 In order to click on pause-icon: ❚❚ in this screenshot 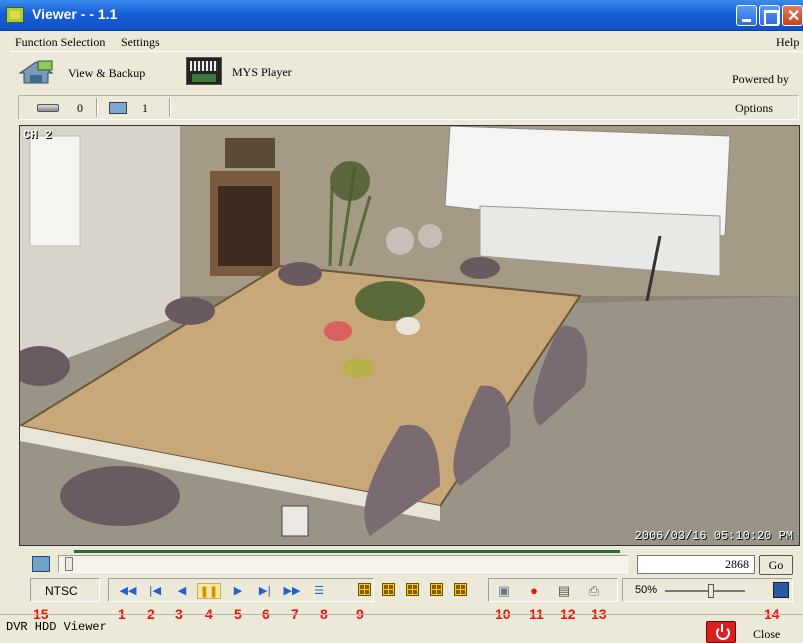, I will do `click(209, 591)`.